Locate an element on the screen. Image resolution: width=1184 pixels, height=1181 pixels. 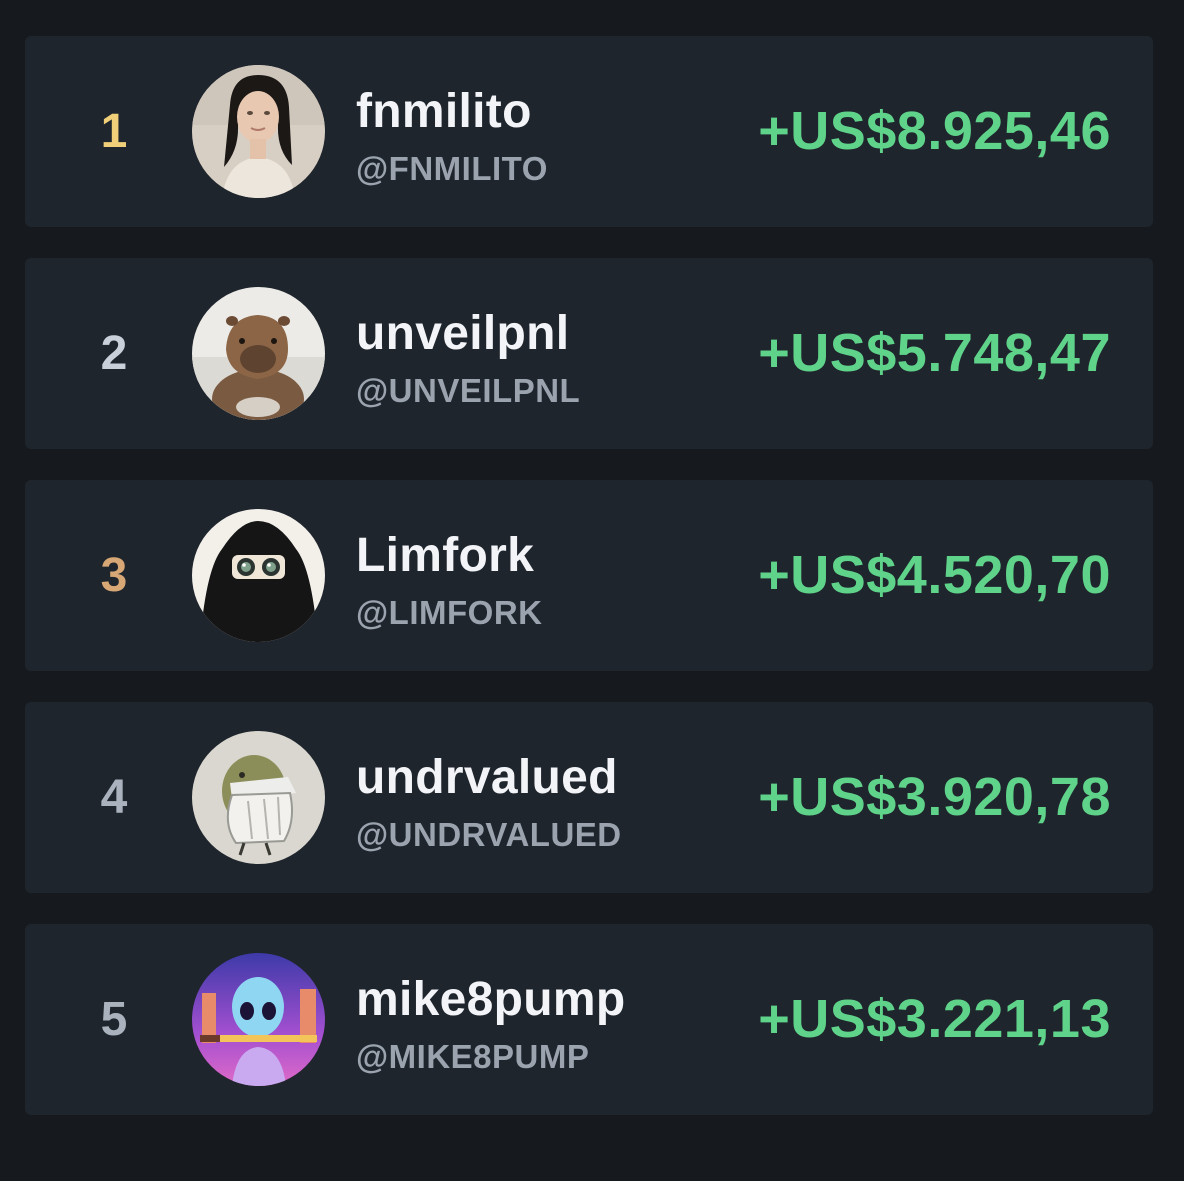
veiled-character-avatar is located at coordinates (258, 575).